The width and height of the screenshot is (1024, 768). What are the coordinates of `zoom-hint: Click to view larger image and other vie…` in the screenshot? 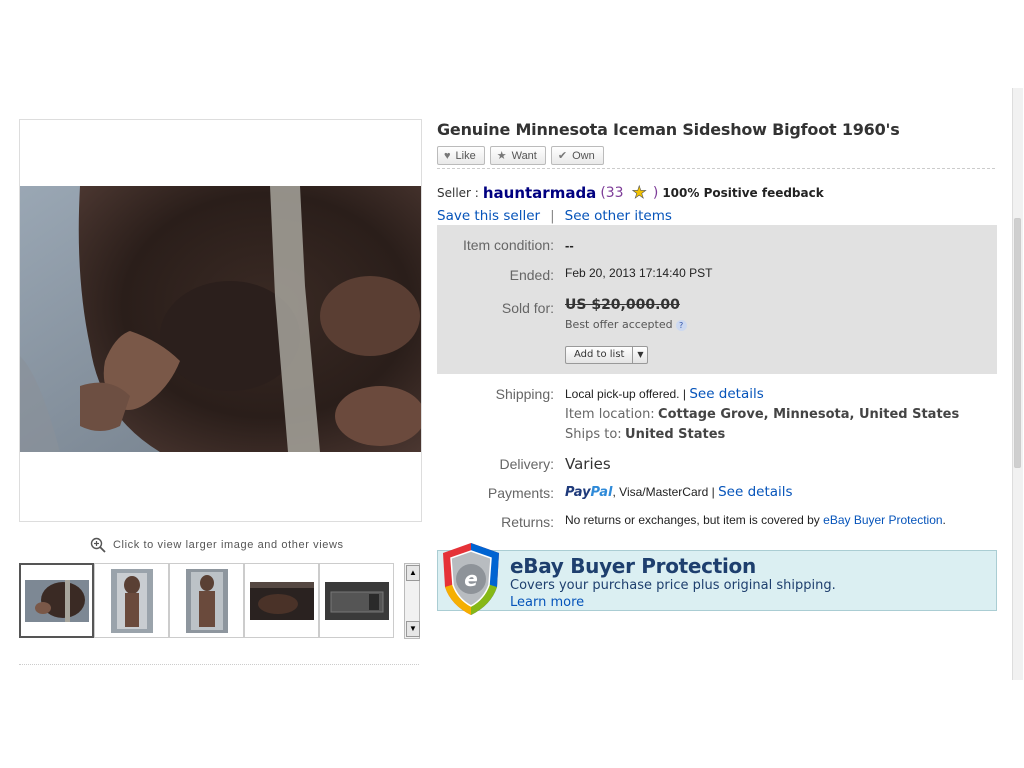 It's located at (217, 545).